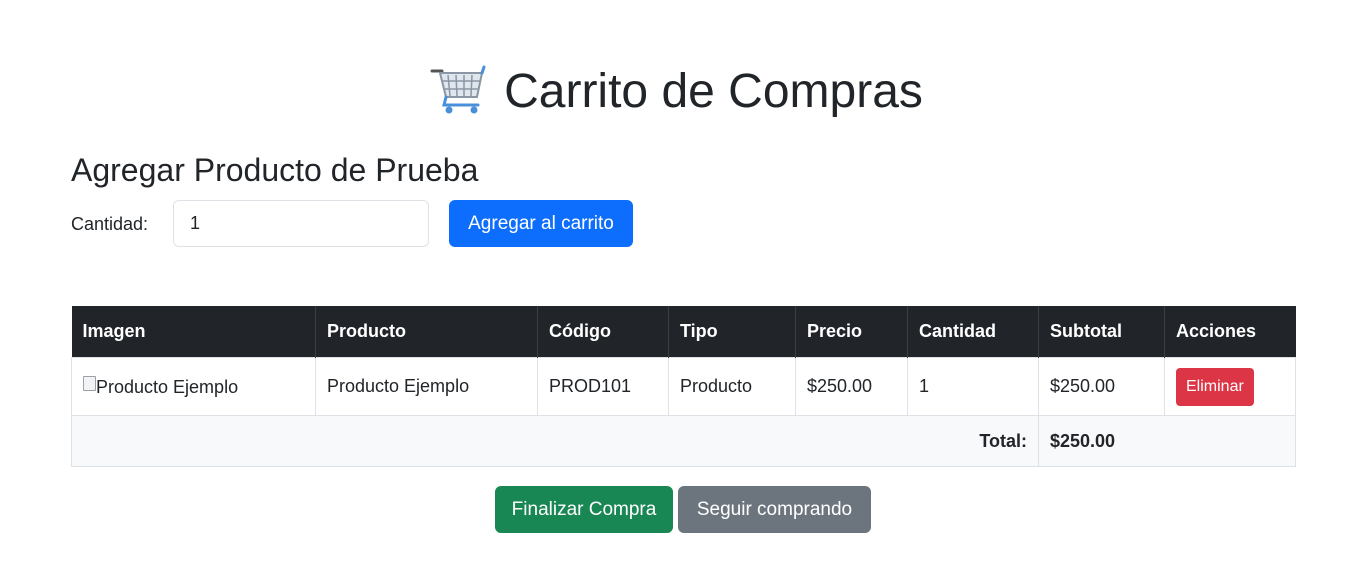  I want to click on total-value: $250.00, so click(1167, 441).